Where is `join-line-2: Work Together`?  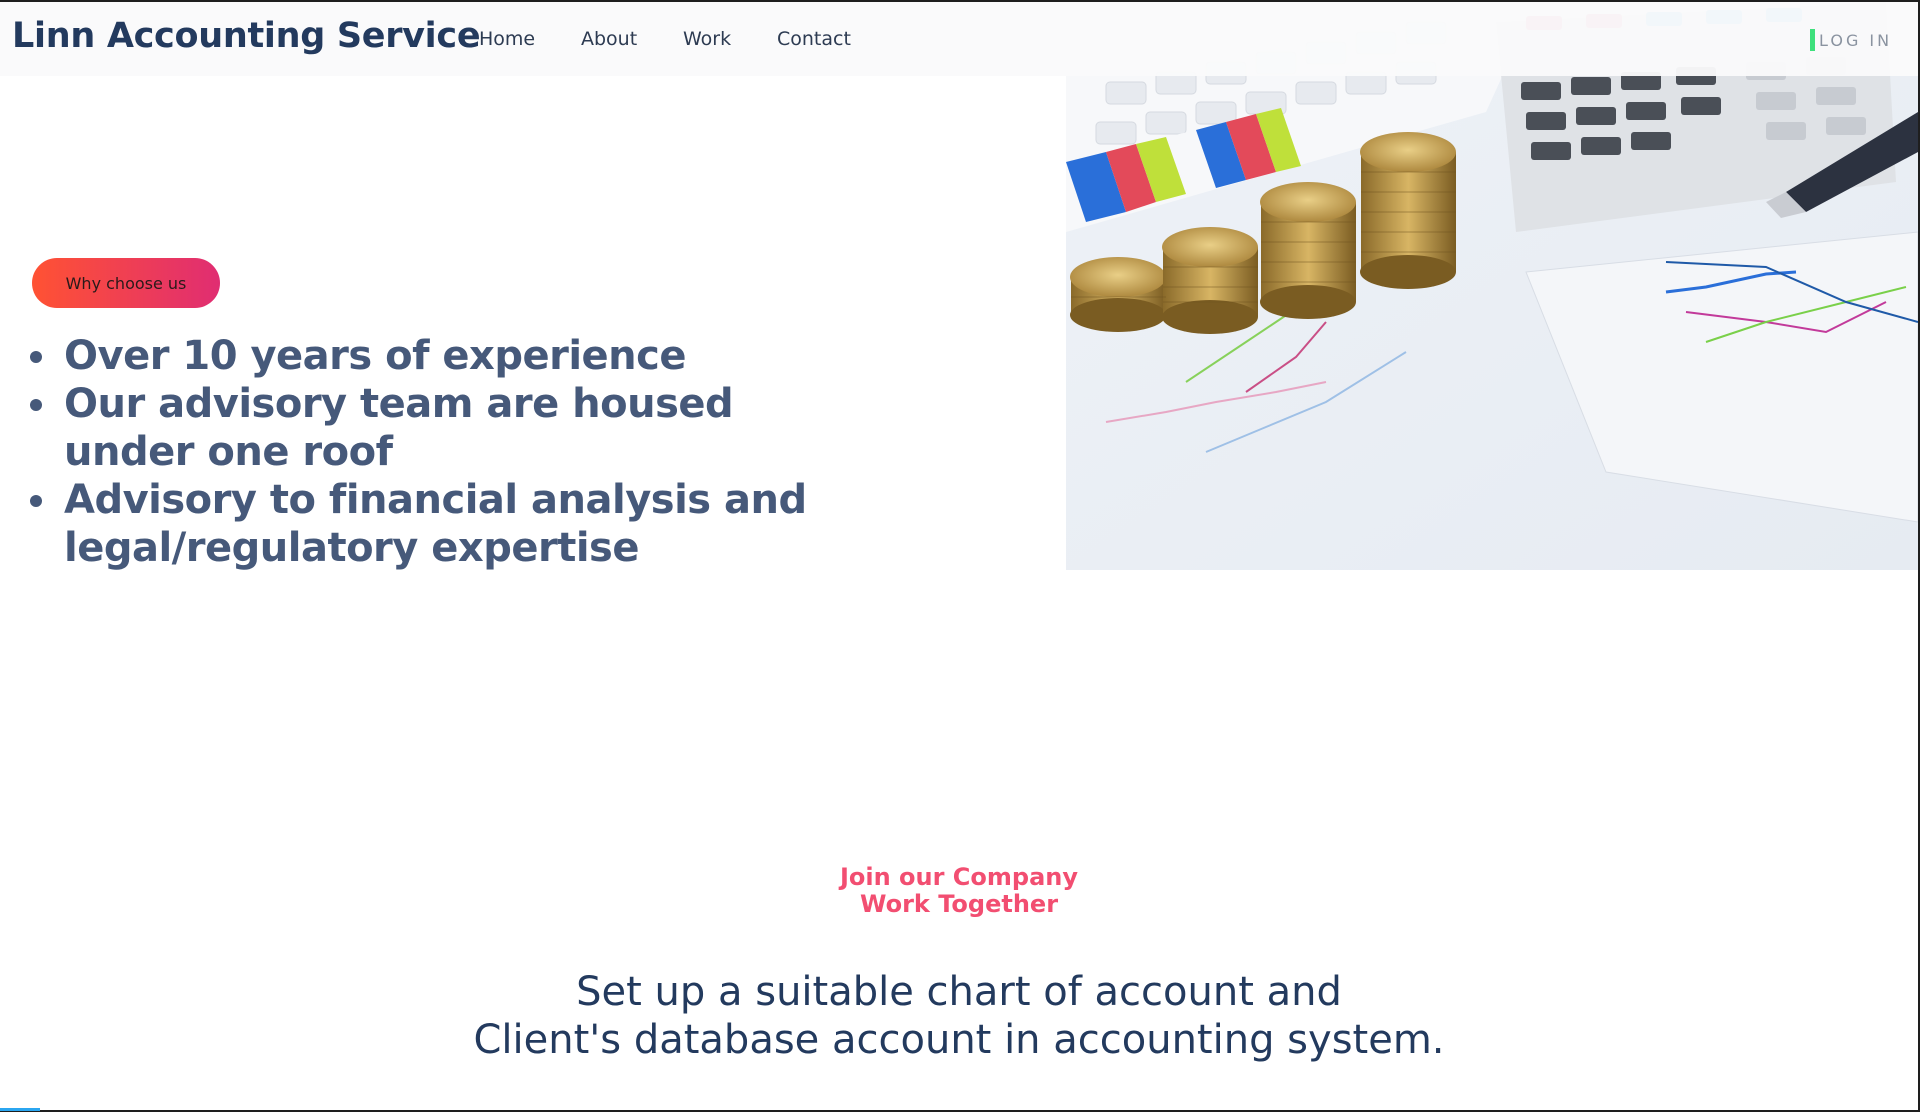 join-line-2: Work Together is located at coordinates (959, 904).